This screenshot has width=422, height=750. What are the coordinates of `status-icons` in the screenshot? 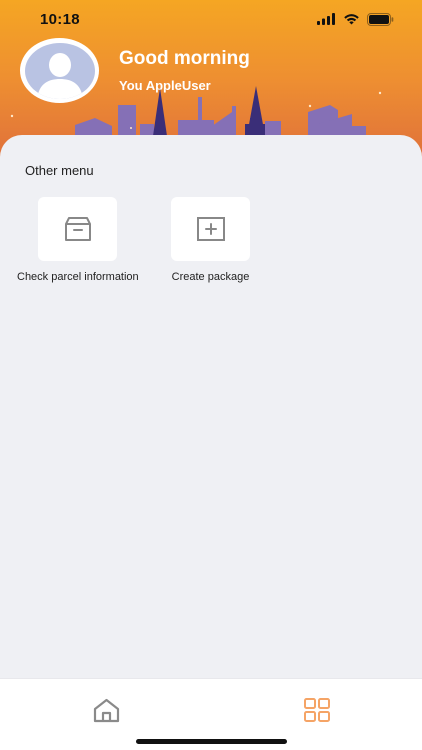 It's located at (355, 19).